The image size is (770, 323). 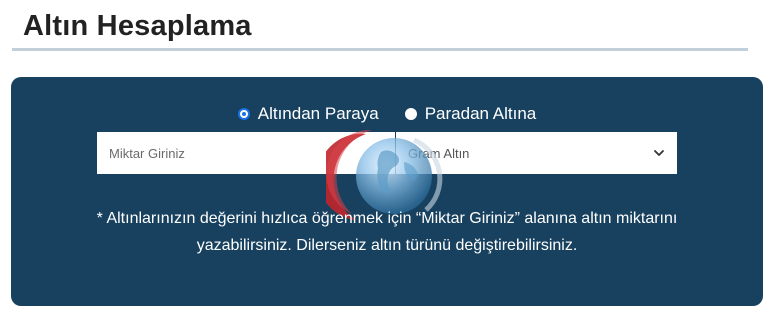 I want to click on radio-gold-to-money: Altından Paraya, so click(x=308, y=114).